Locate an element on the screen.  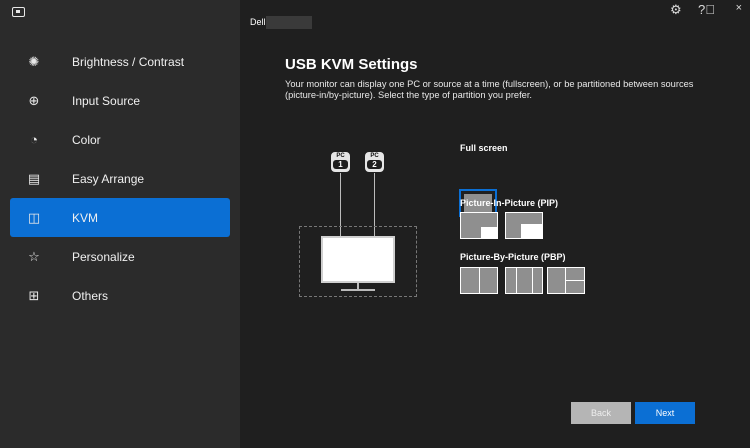
others-icon: ⊞ is located at coordinates (34, 295).